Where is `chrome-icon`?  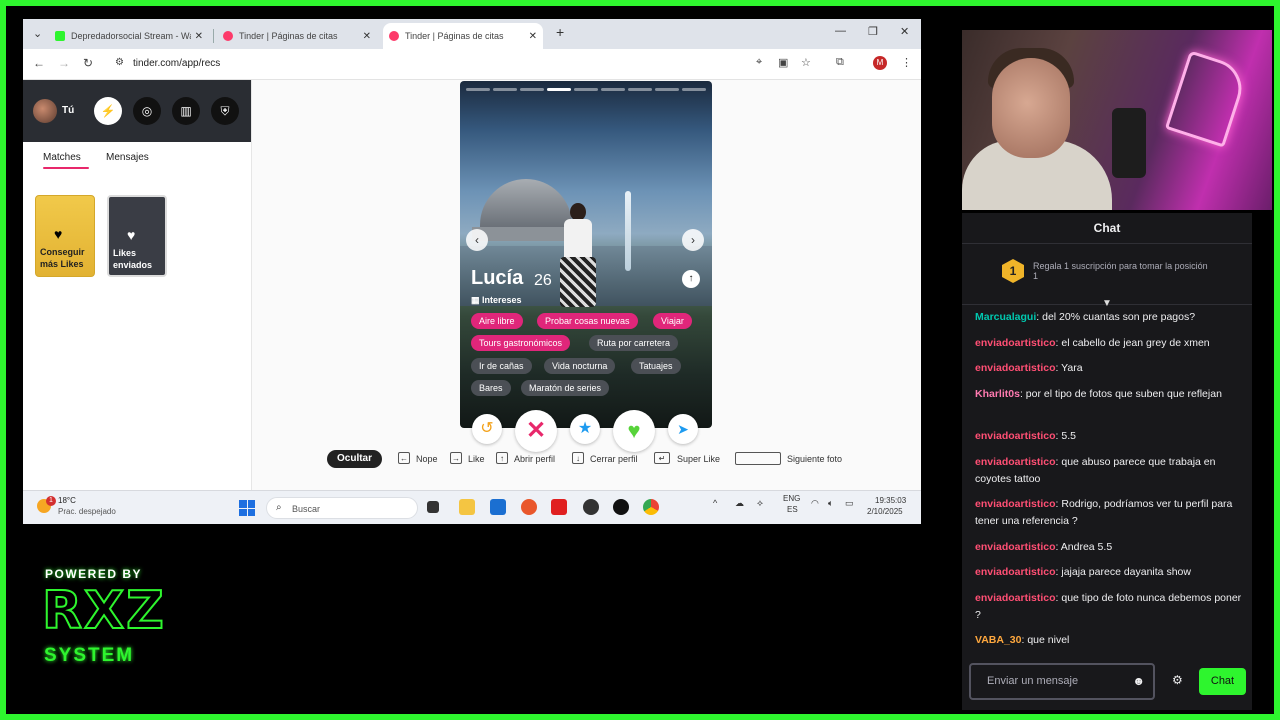 chrome-icon is located at coordinates (651, 507).